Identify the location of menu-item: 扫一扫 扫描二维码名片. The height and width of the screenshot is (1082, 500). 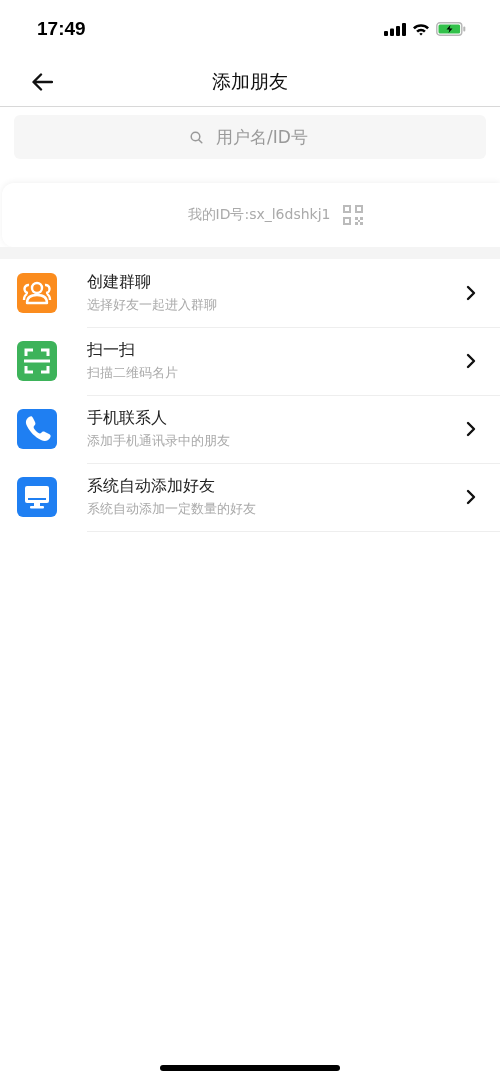
(250, 361).